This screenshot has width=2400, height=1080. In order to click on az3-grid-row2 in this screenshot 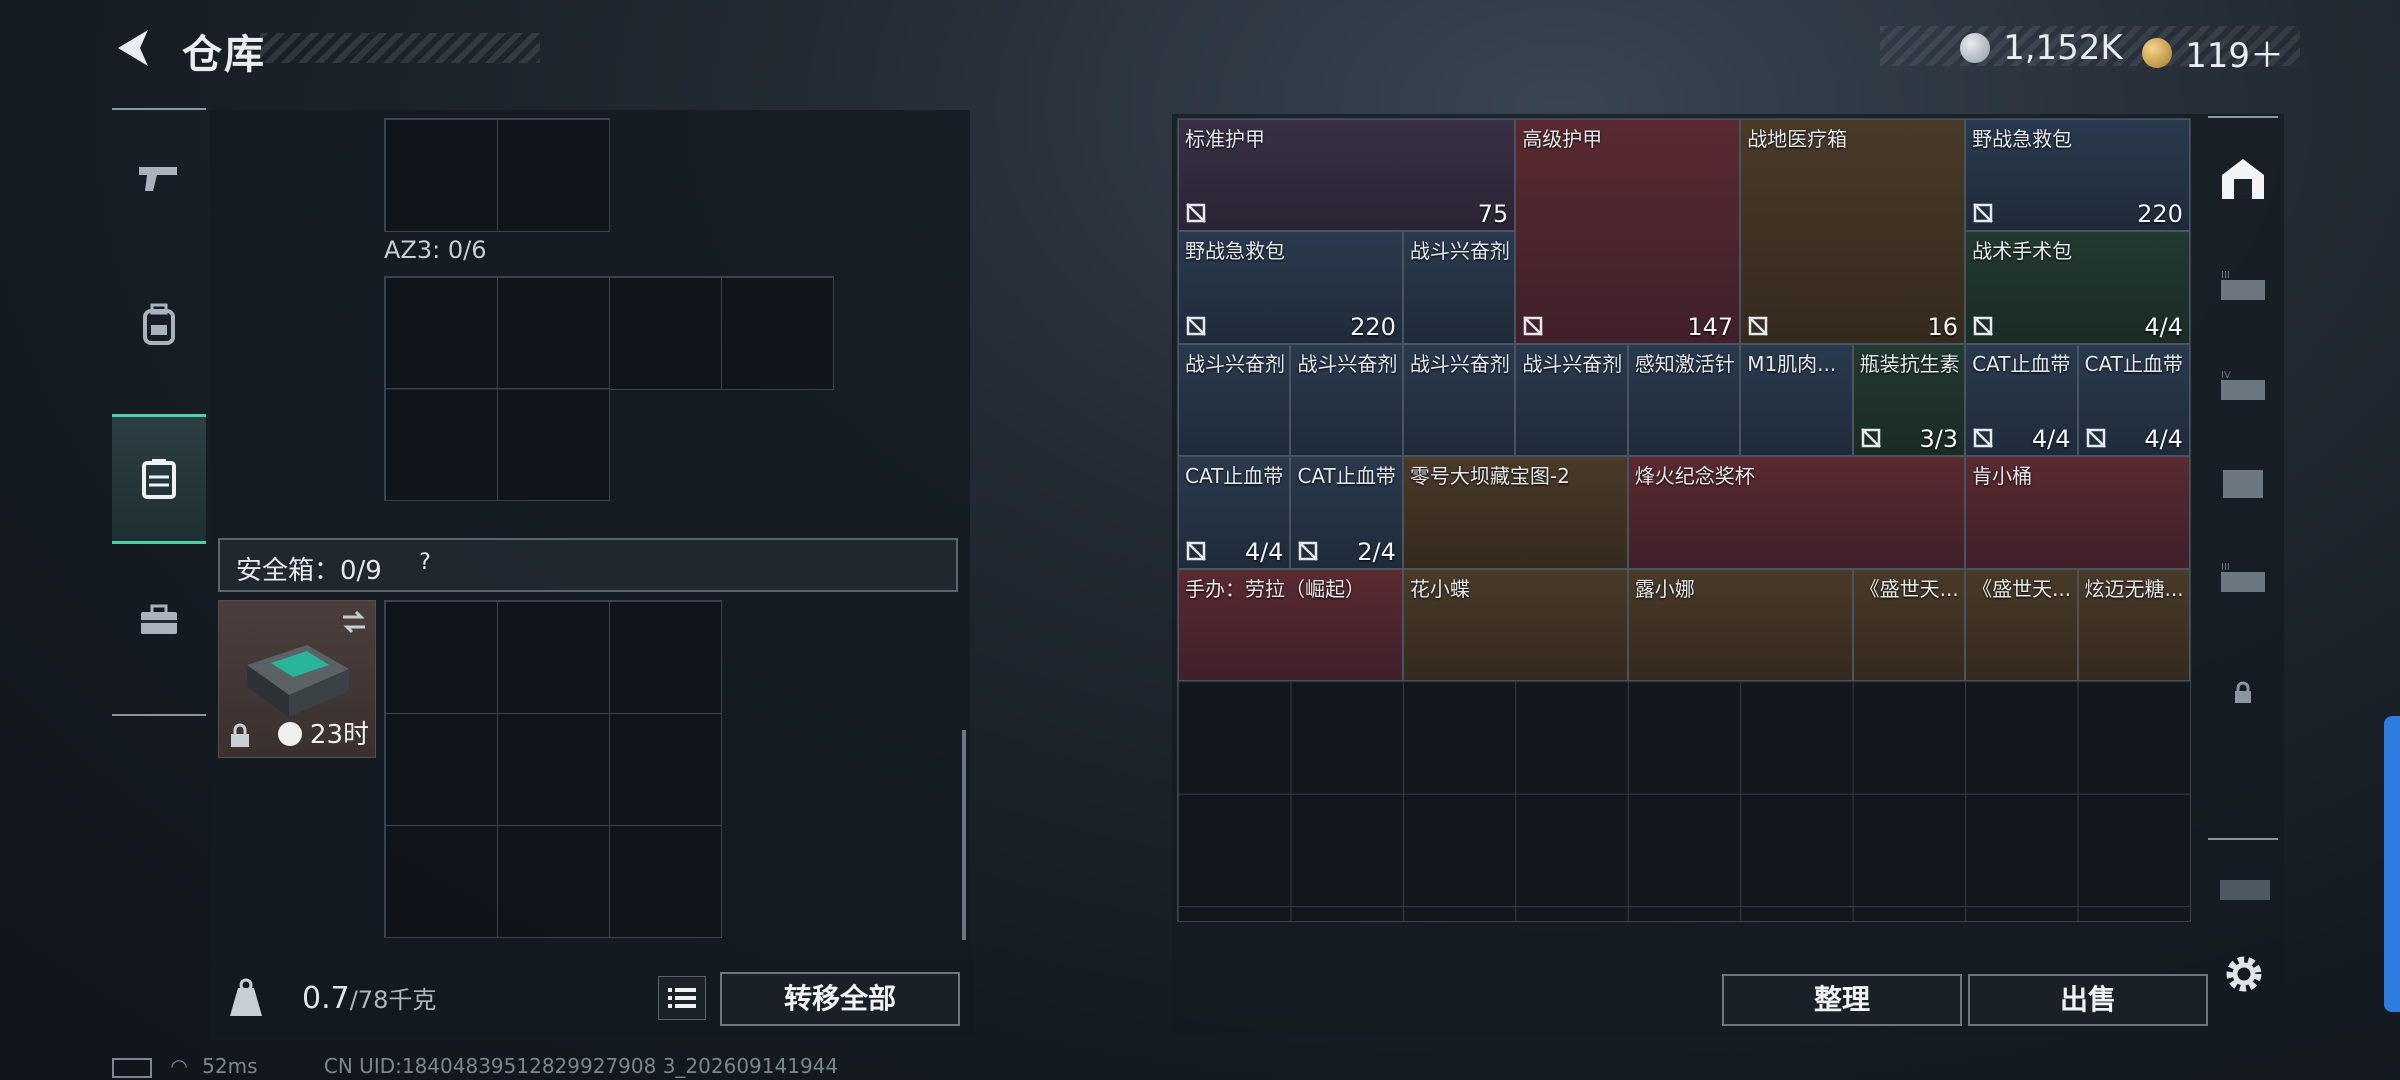, I will do `click(497, 444)`.